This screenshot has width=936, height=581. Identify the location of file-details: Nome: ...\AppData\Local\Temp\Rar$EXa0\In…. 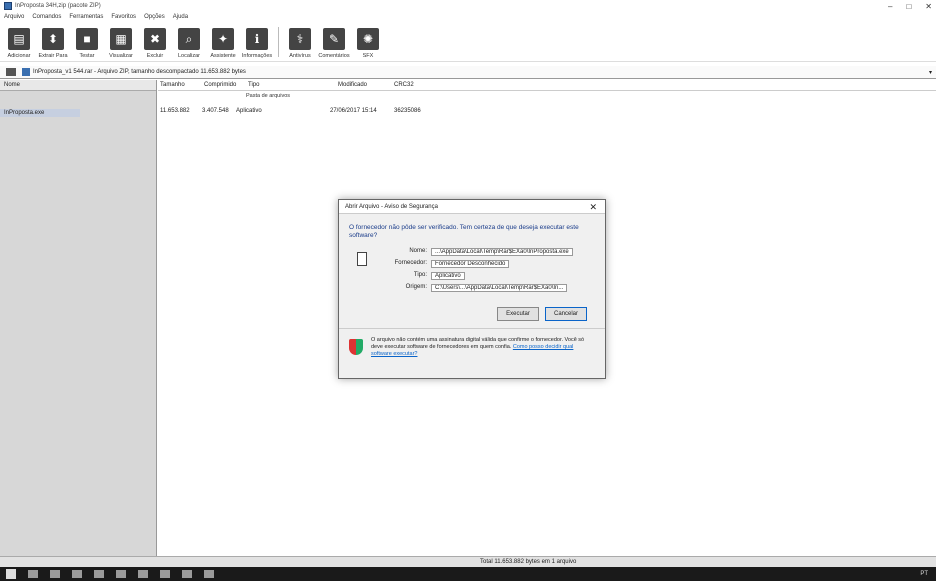
(476, 277).